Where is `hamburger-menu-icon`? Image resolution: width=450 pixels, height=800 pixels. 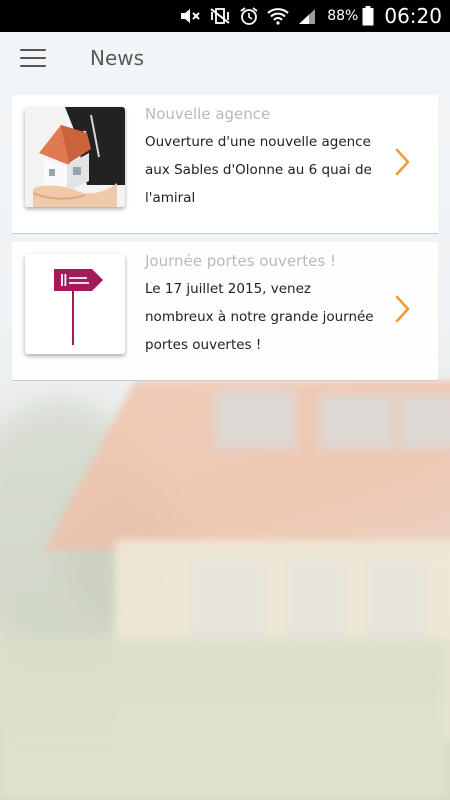
hamburger-menu-icon is located at coordinates (33, 58).